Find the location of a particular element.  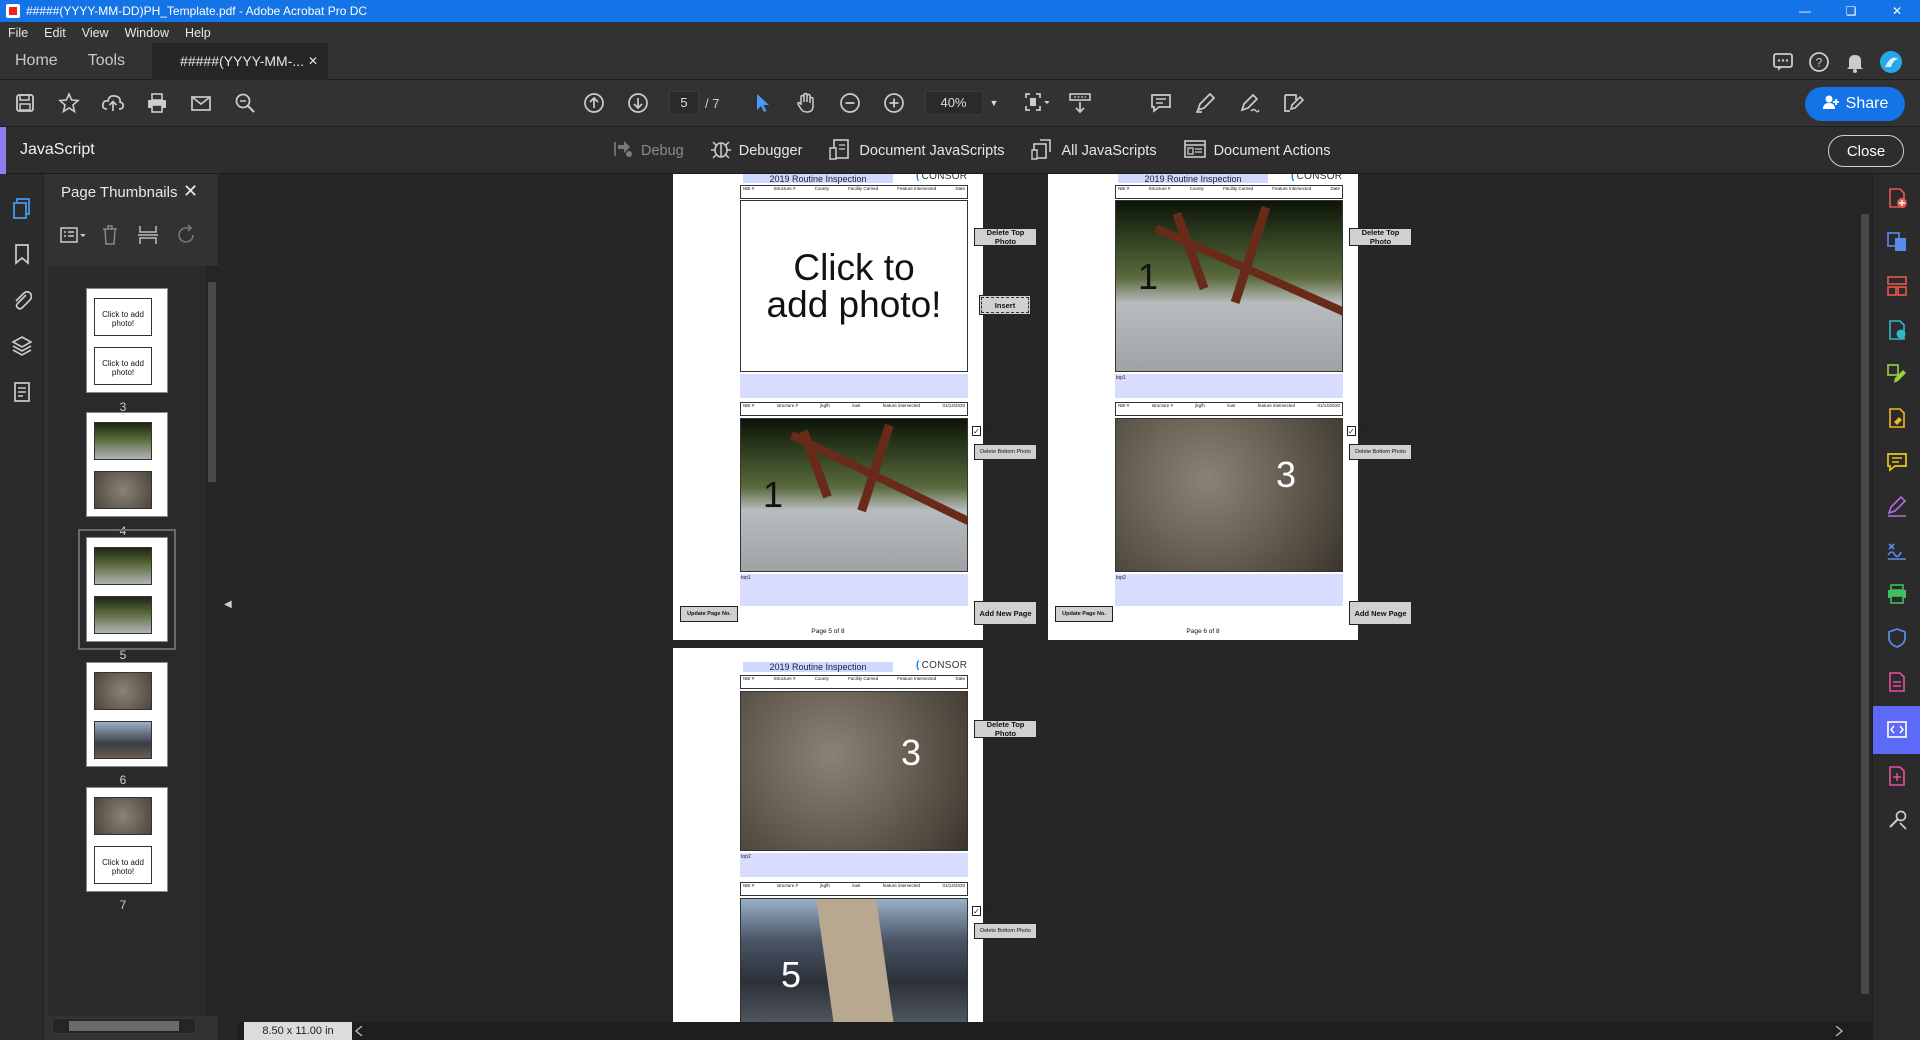

notifications-bell-icon is located at coordinates (1855, 62).